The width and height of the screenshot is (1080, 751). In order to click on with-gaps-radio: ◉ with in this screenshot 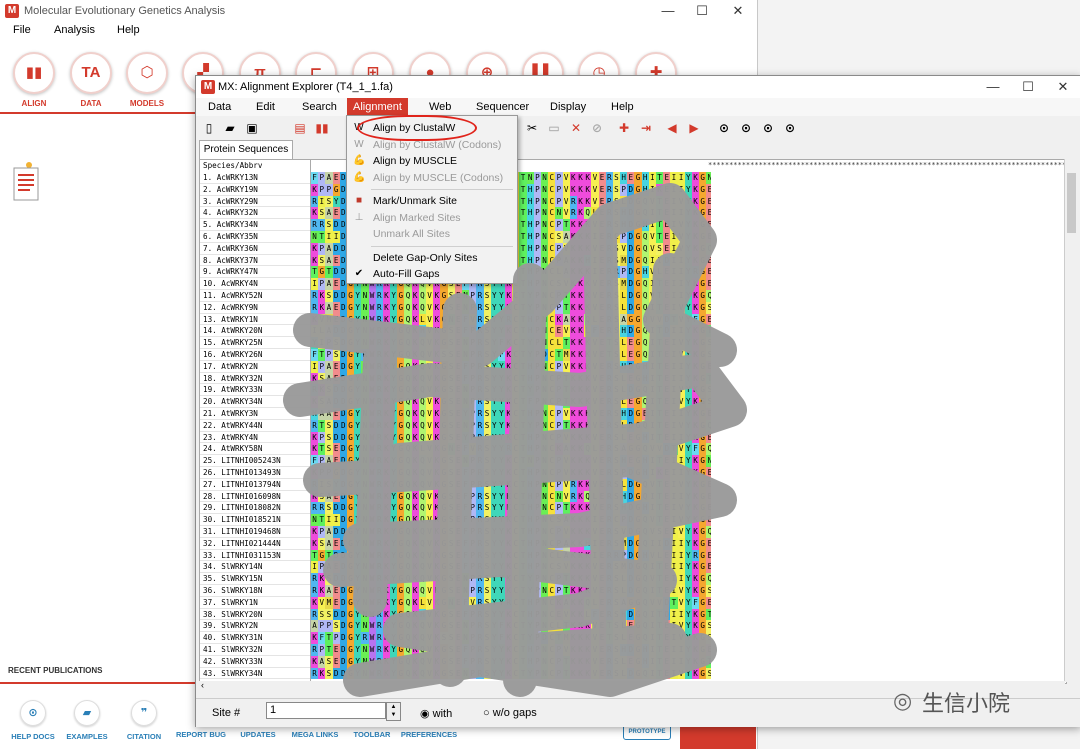, I will do `click(436, 713)`.